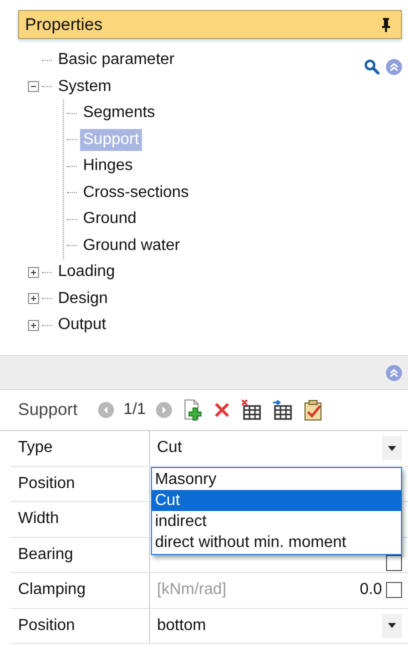 This screenshot has width=408, height=646. What do you see at coordinates (371, 590) in the screenshot?
I see `property-value: 0.0` at bounding box center [371, 590].